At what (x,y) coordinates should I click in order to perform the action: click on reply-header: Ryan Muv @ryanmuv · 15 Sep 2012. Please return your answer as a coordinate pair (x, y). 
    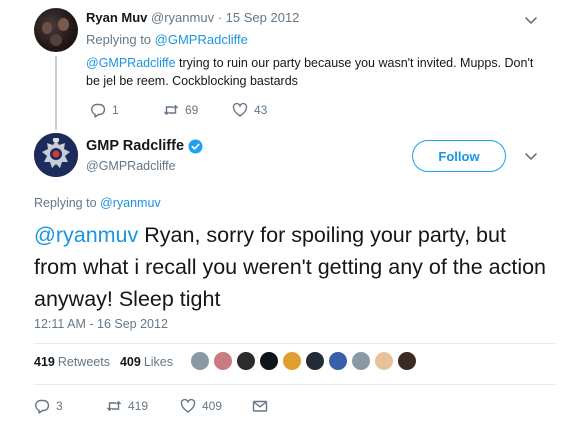
    Looking at the image, I should click on (192, 17).